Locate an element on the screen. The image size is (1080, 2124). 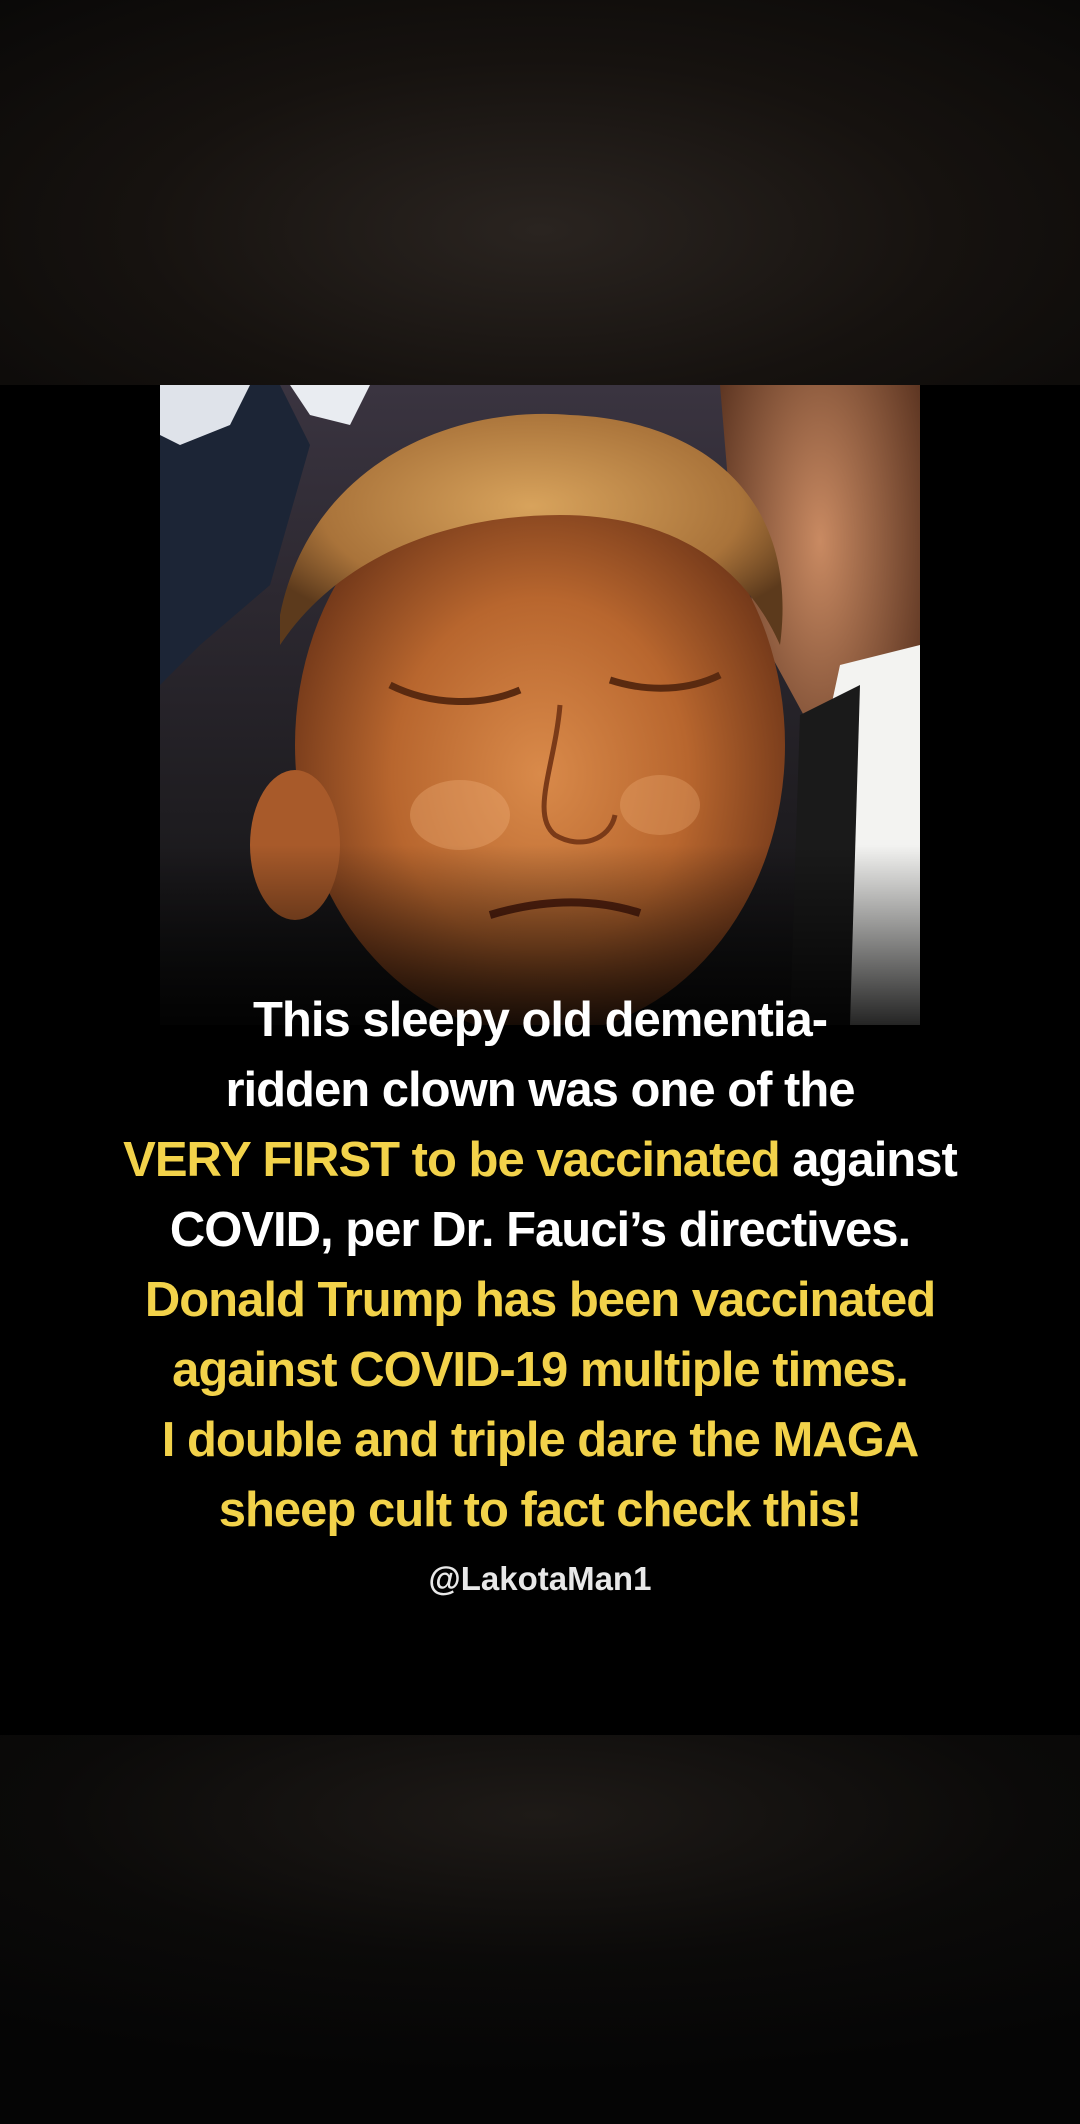
caption-line-7: I double and triple dare the MAGA is located at coordinates (540, 1440).